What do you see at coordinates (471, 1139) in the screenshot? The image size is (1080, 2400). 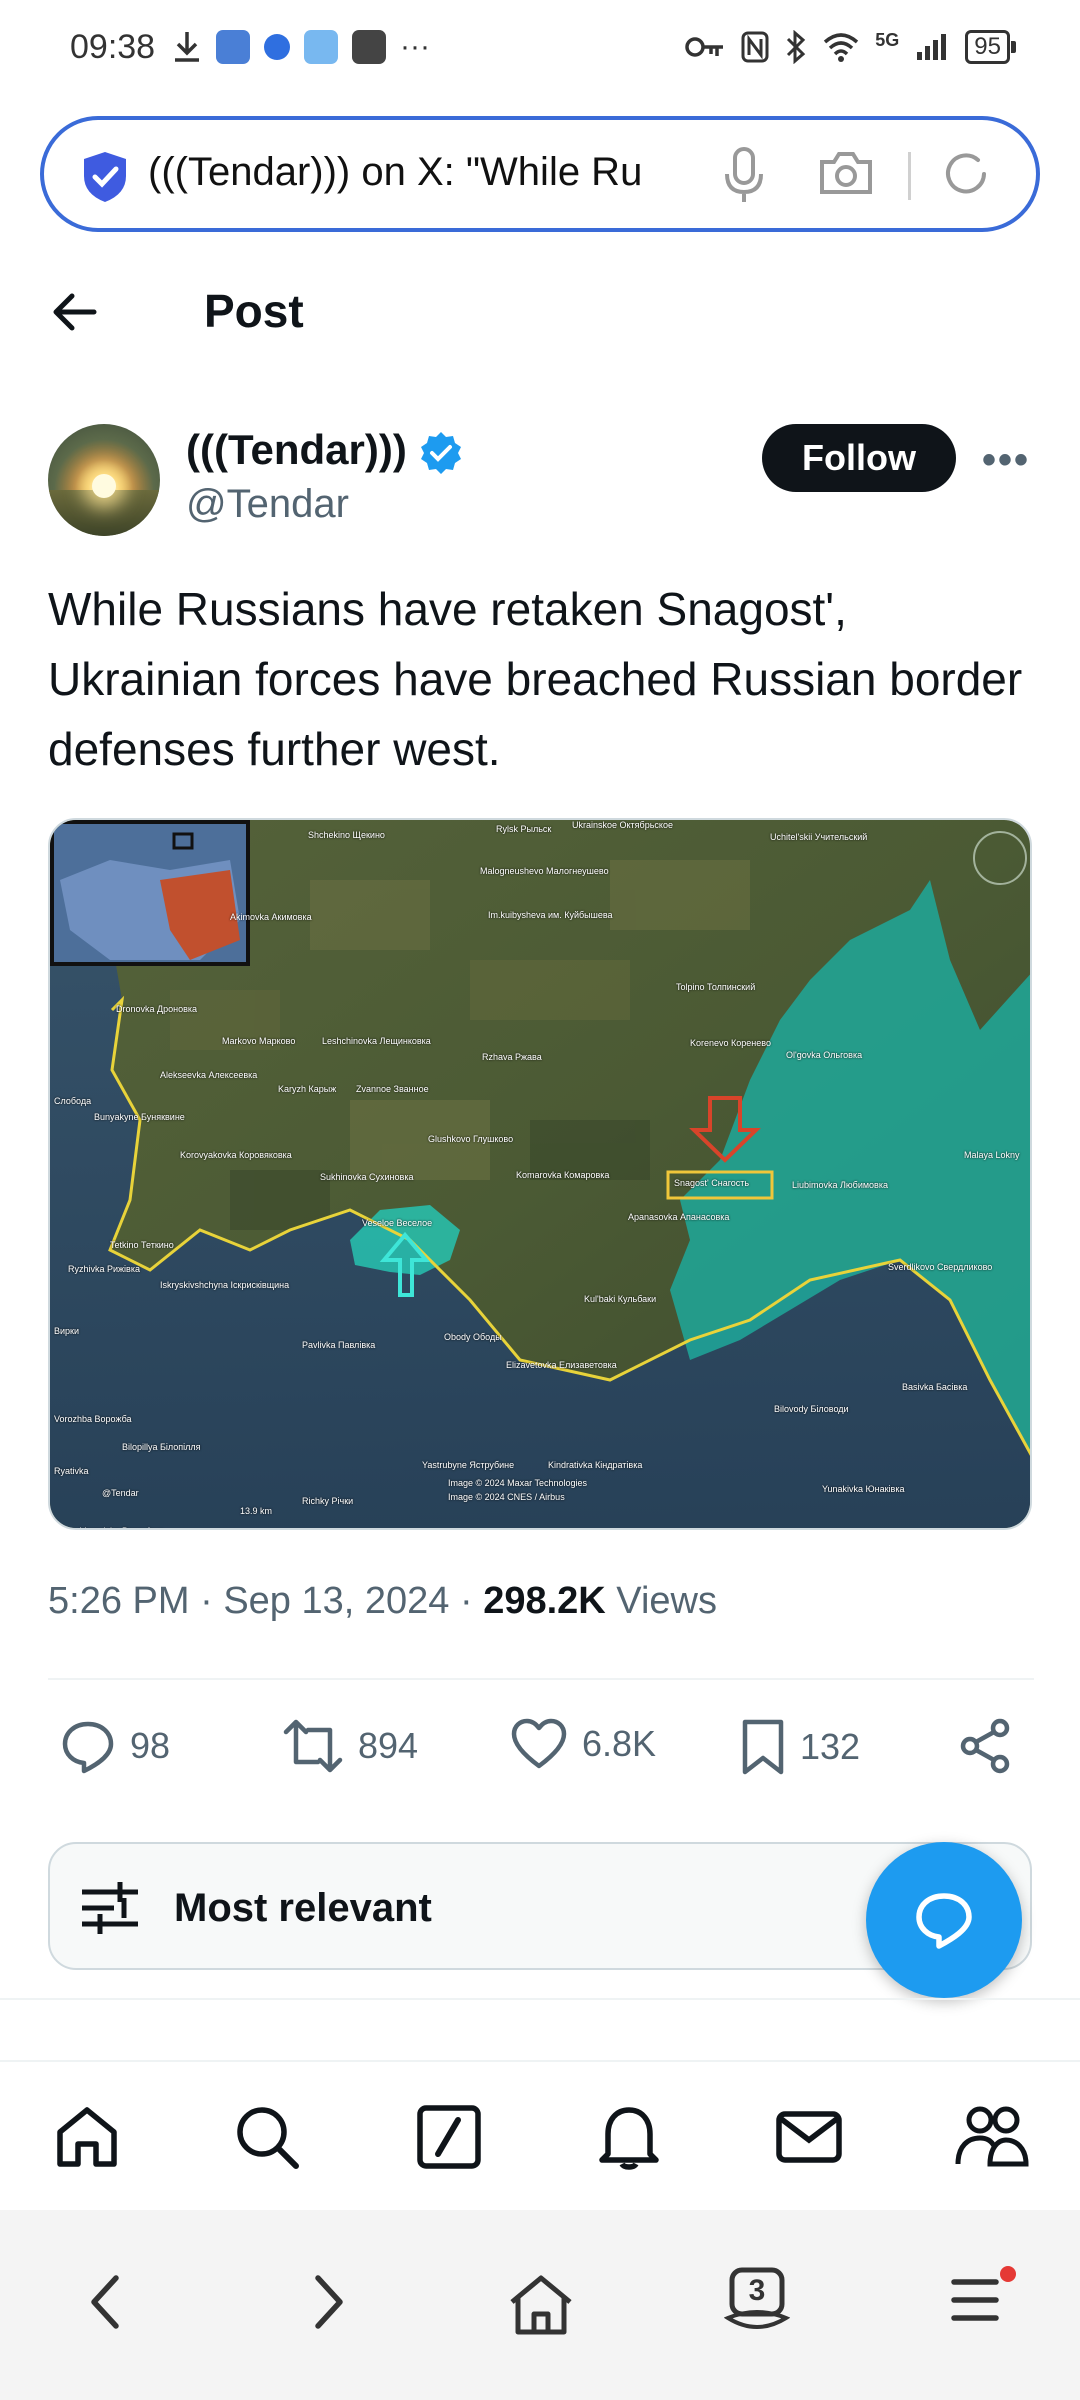 I see `map-label: Glushkovo Глушково` at bounding box center [471, 1139].